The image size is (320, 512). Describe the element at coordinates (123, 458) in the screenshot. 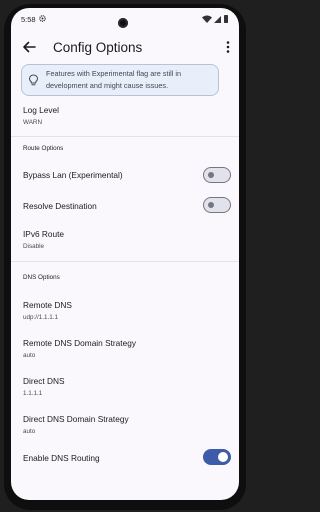

I see `enable-dns-routing-item: Enable DNS Routing` at that location.